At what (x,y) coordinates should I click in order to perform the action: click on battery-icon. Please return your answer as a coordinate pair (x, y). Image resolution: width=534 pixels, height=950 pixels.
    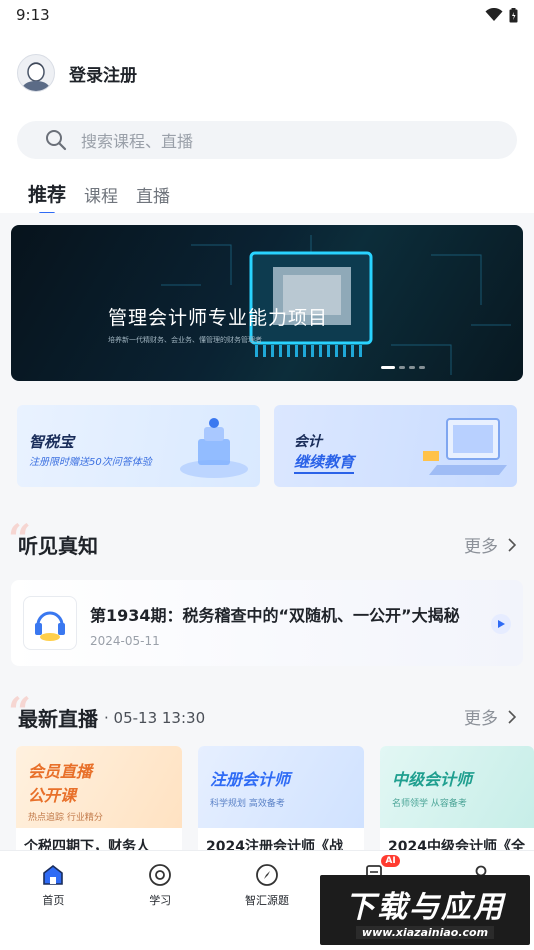
    Looking at the image, I should click on (513, 14).